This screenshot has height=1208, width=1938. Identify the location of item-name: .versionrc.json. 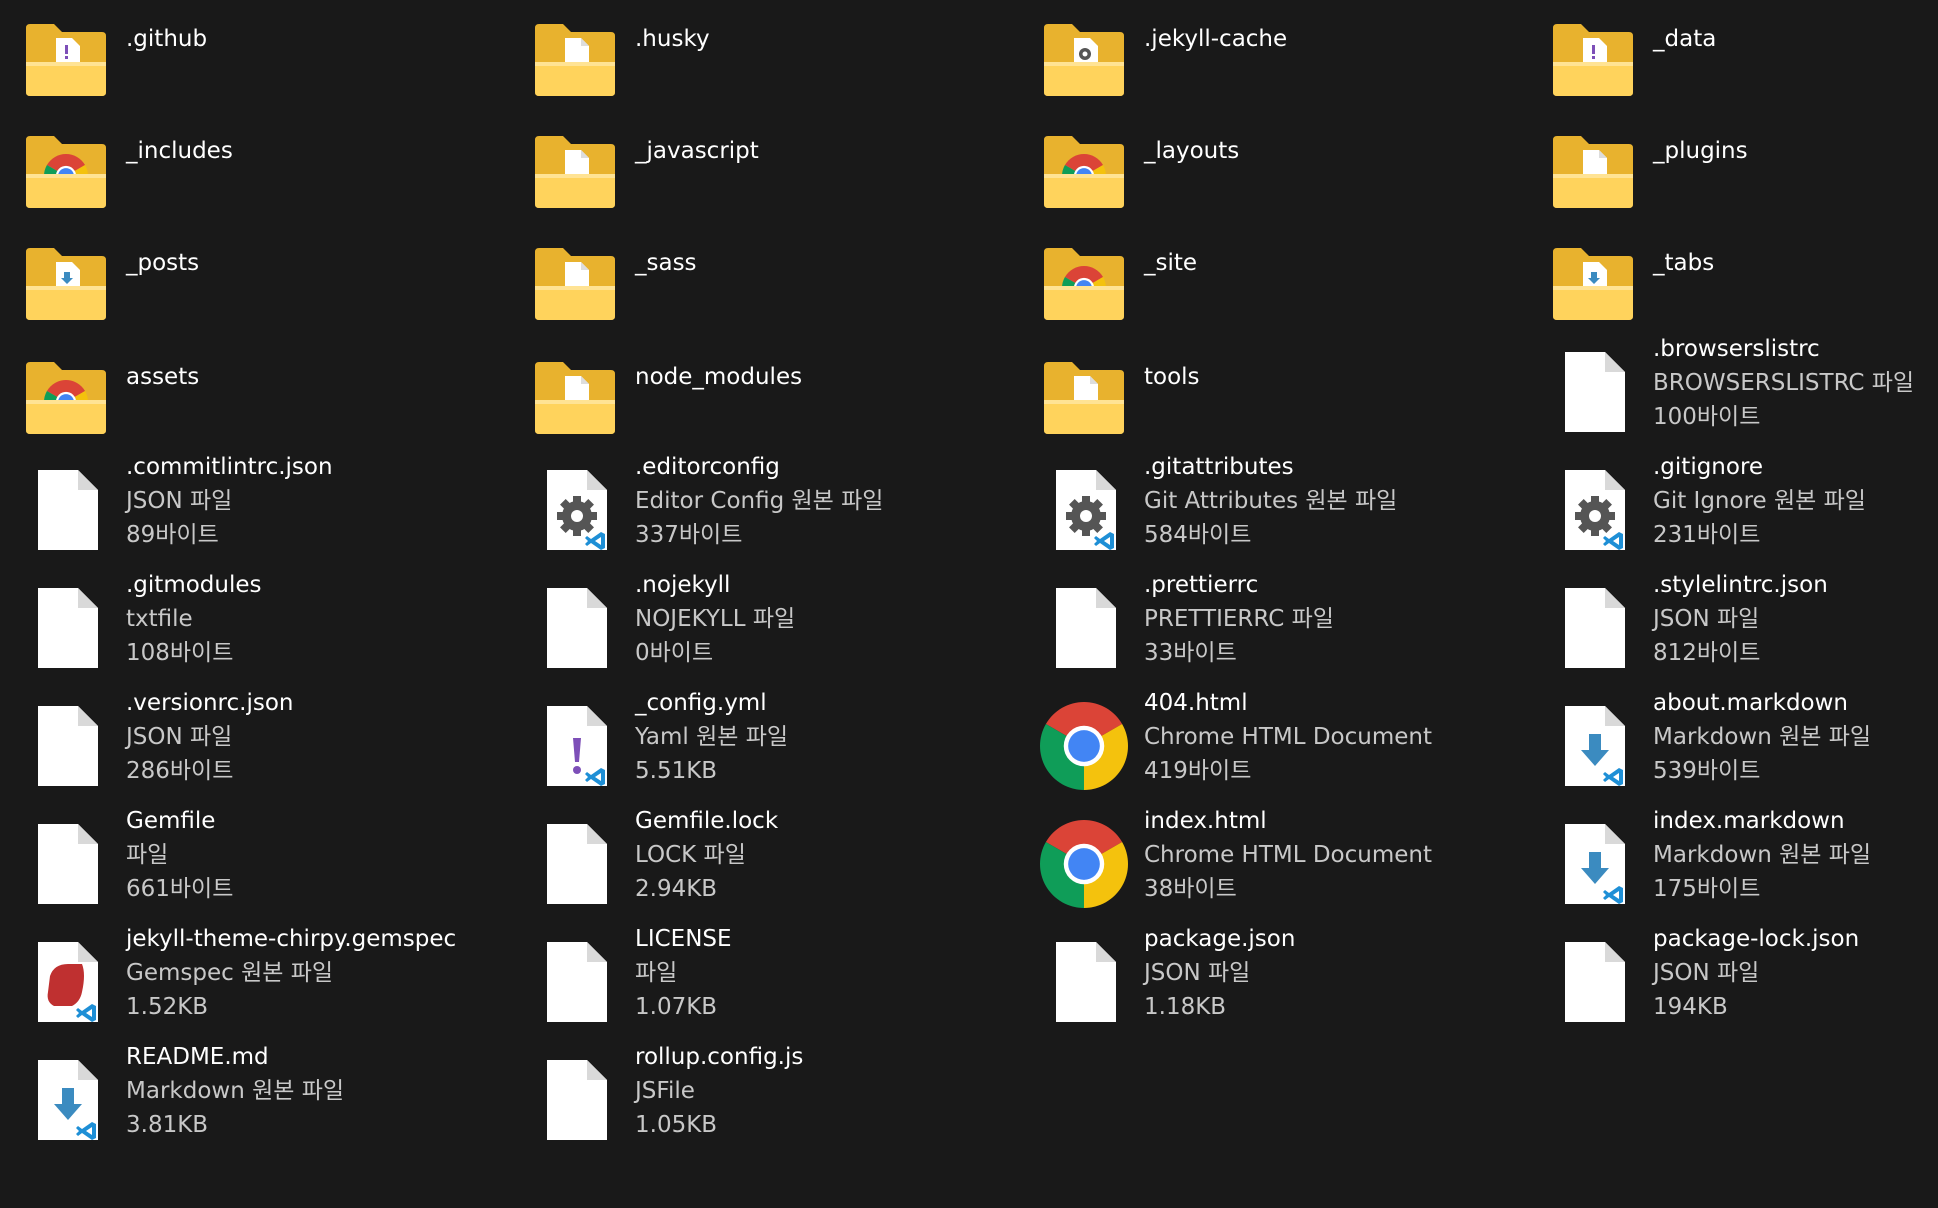
(210, 703).